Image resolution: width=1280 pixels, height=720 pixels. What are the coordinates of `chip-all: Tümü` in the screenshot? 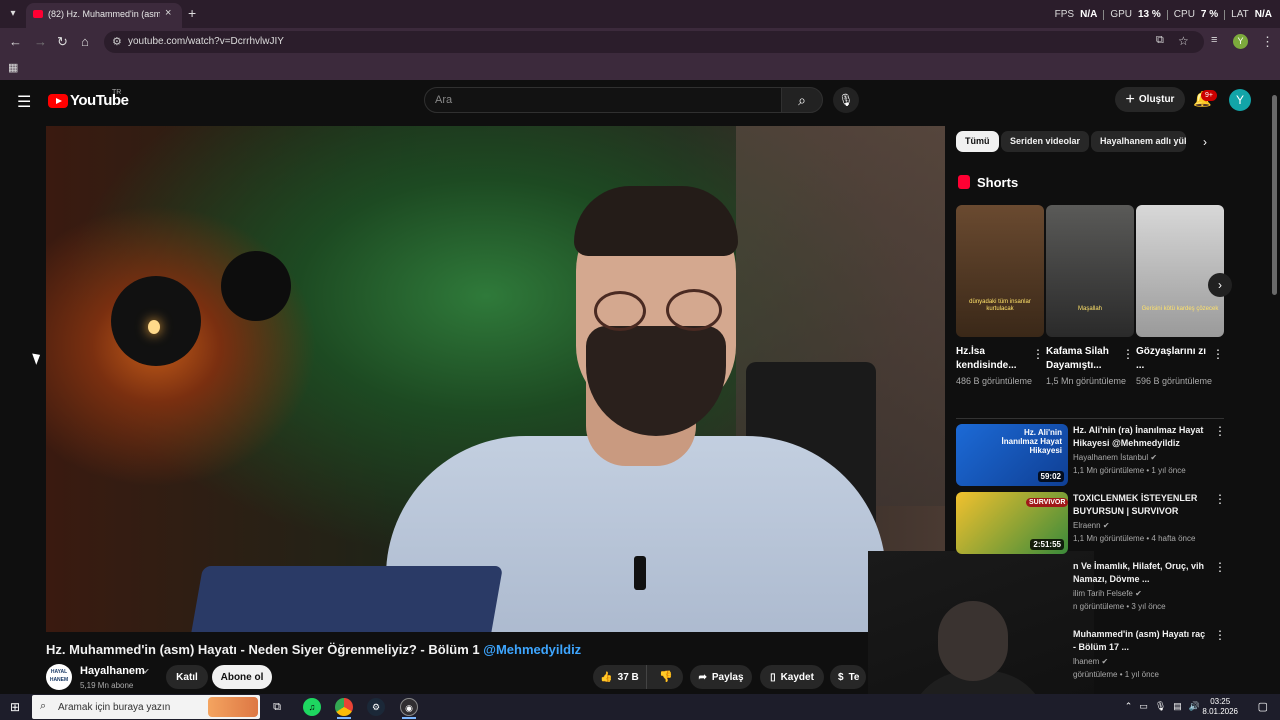 It's located at (977, 141).